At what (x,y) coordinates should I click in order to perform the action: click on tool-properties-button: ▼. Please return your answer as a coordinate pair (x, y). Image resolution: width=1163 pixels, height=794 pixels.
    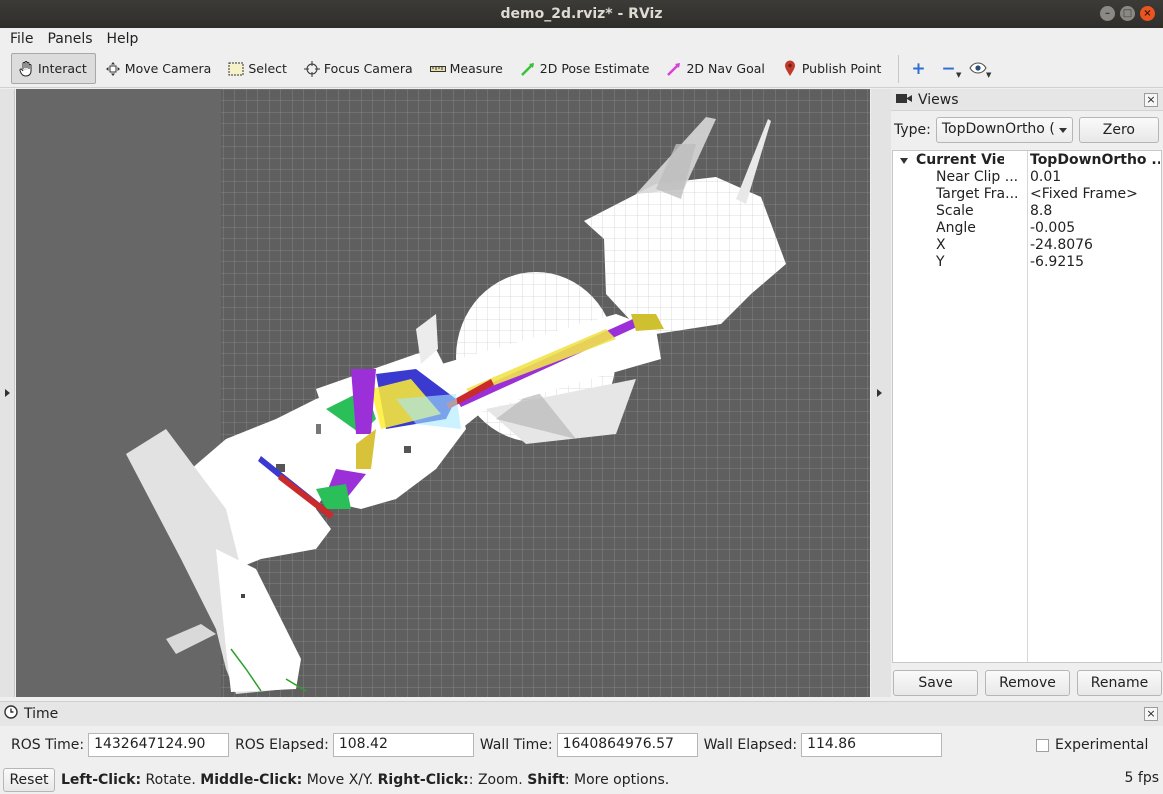
    Looking at the image, I should click on (978, 69).